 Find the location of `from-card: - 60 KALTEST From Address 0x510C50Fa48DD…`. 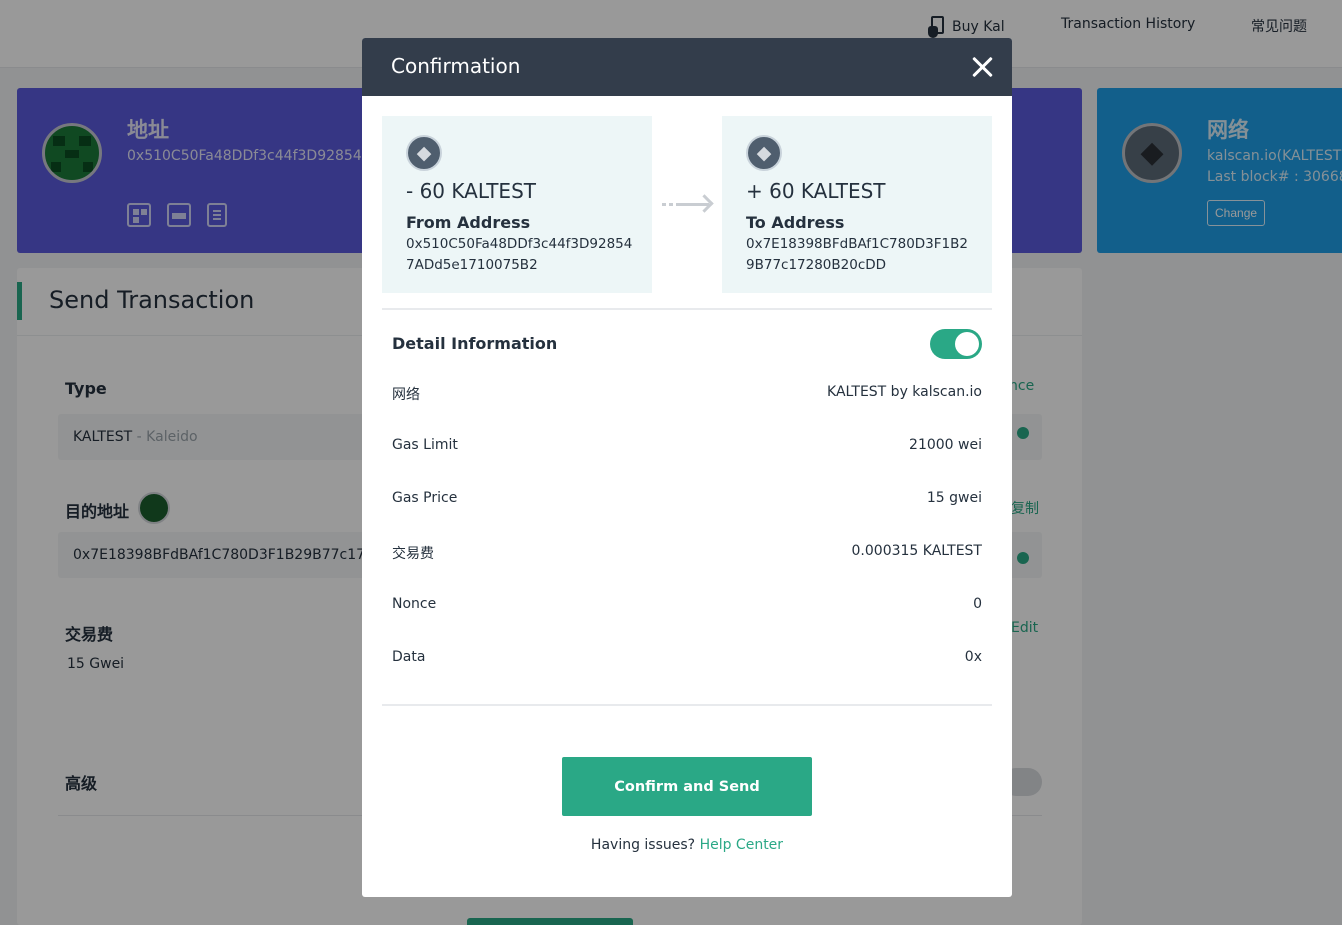

from-card: - 60 KALTEST From Address 0x510C50Fa48DD… is located at coordinates (517, 204).